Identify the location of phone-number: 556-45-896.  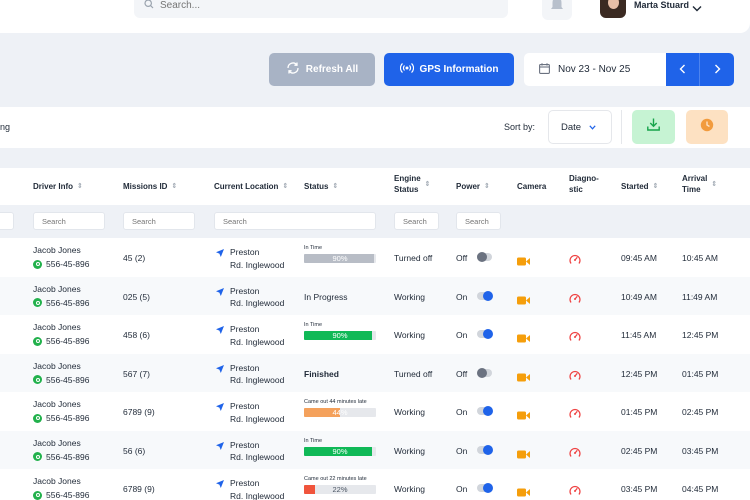
(68, 379).